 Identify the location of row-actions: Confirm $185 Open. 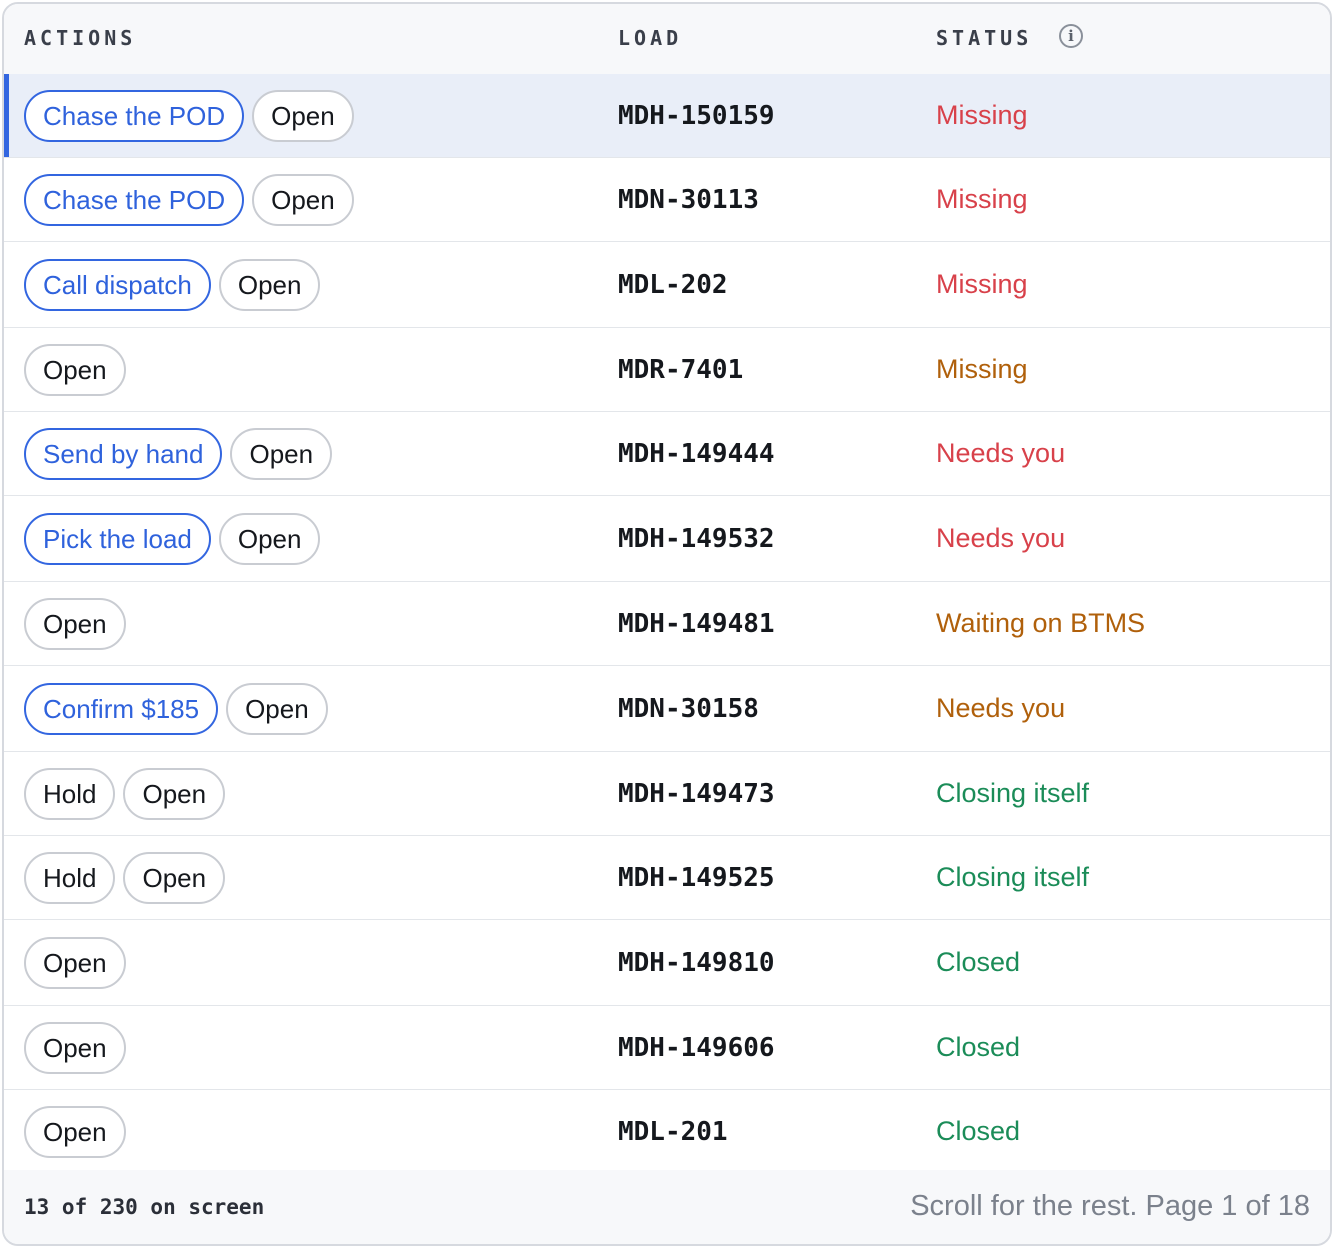
(176, 708).